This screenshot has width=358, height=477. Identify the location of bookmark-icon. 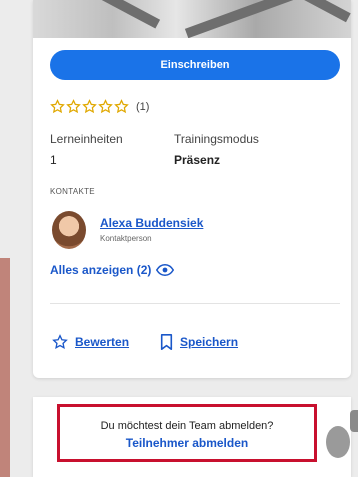
(166, 342).